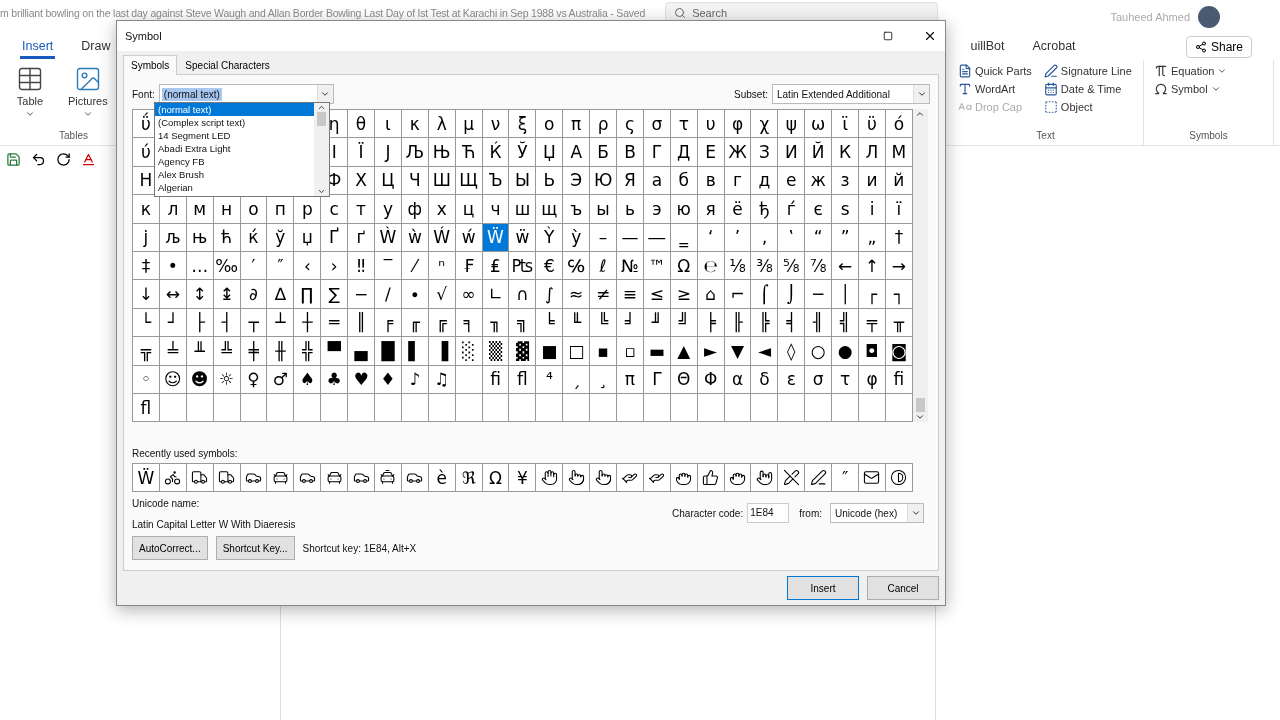  What do you see at coordinates (792, 237) in the screenshot?
I see `symbol-cell: ‛` at bounding box center [792, 237].